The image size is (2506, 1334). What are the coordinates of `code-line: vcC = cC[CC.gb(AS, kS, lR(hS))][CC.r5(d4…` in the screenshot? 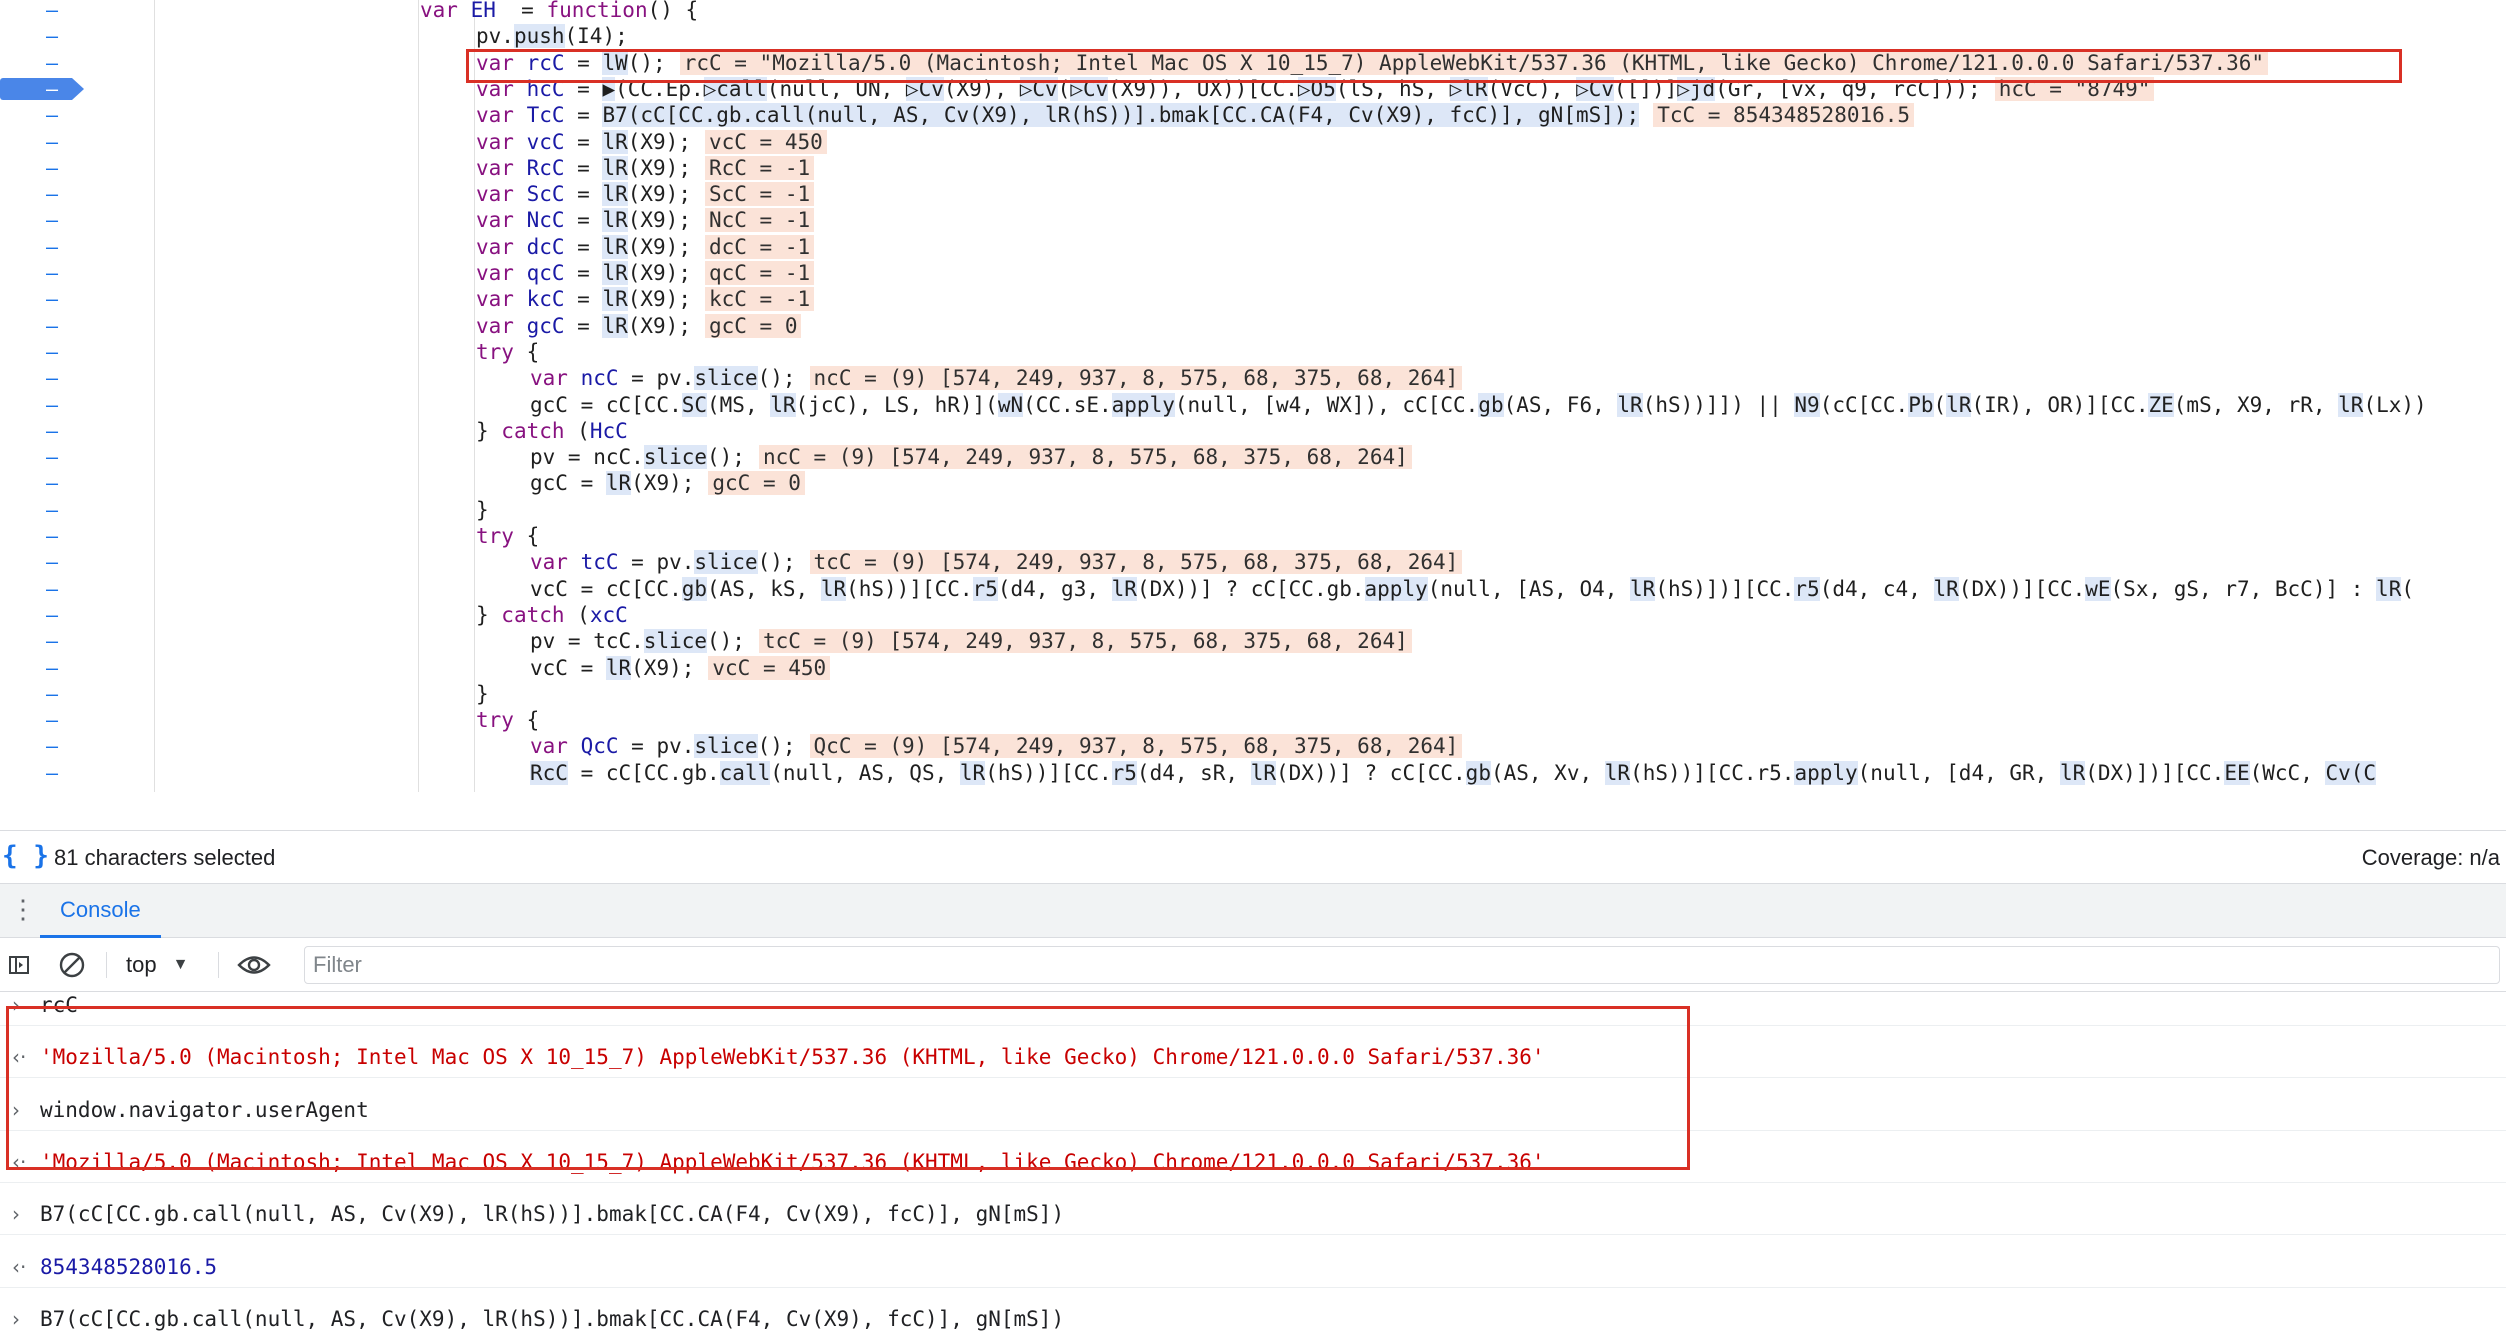 It's located at (1253, 589).